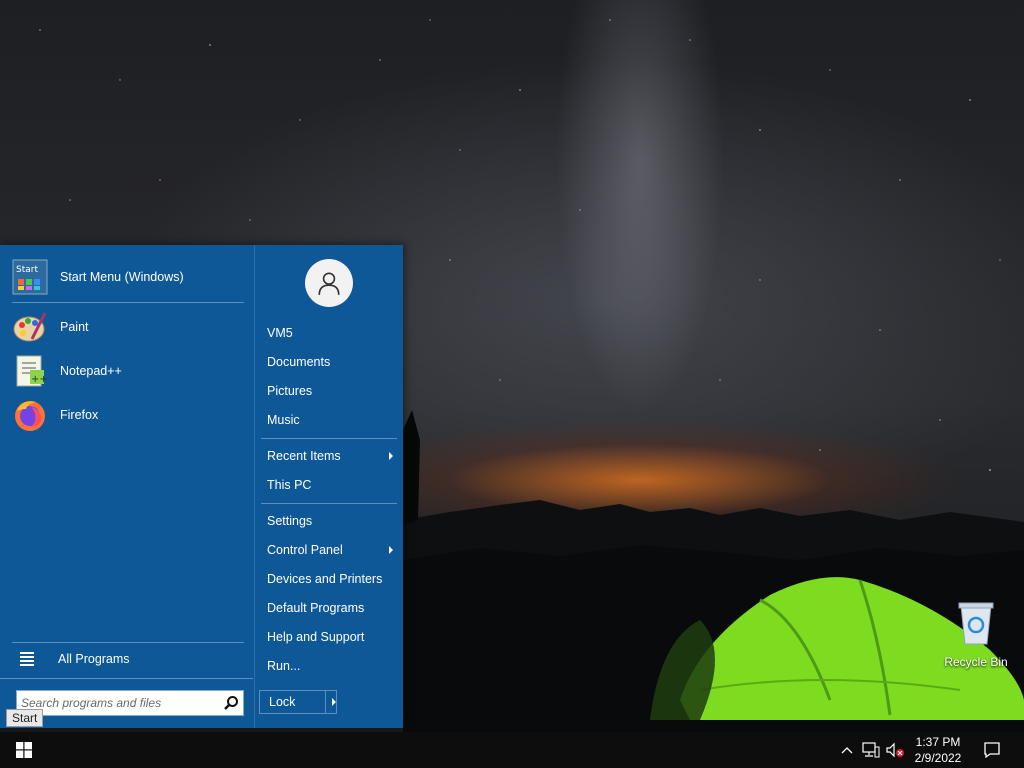  What do you see at coordinates (27, 270) in the screenshot?
I see `svg-text: Start` at bounding box center [27, 270].